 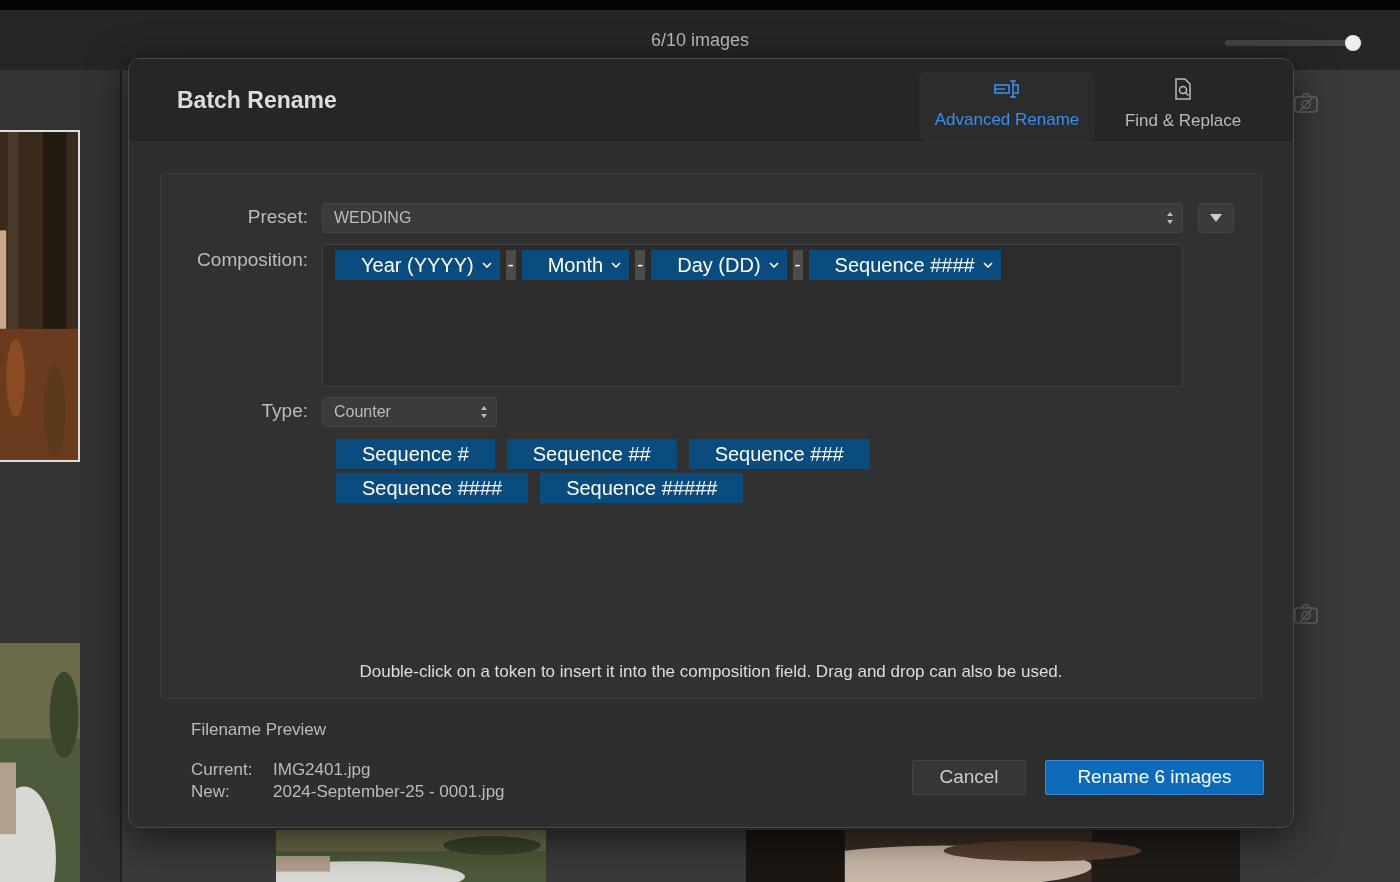 What do you see at coordinates (711, 671) in the screenshot?
I see `hint-text: Double-click on a token to insert it into the composition field. Drag and drop can also be used.` at bounding box center [711, 671].